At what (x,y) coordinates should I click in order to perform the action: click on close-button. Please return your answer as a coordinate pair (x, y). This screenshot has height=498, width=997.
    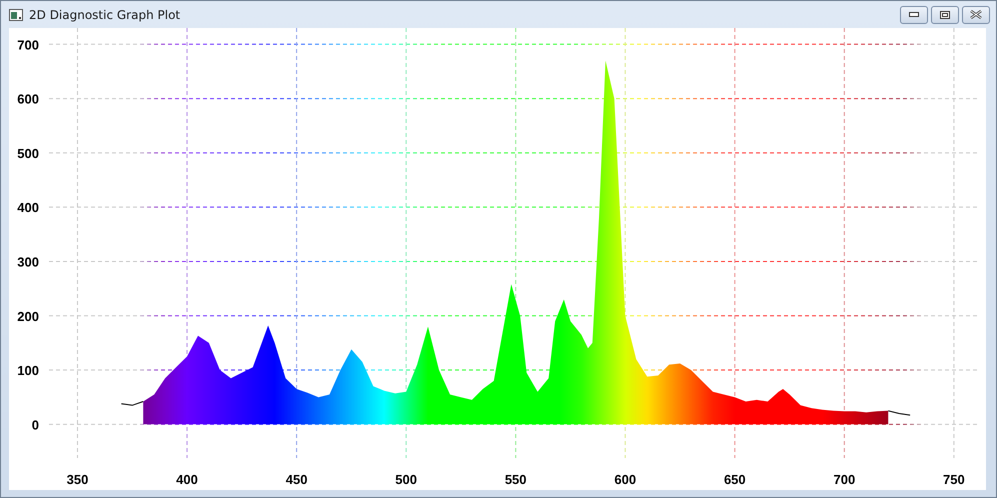
    Looking at the image, I should click on (976, 15).